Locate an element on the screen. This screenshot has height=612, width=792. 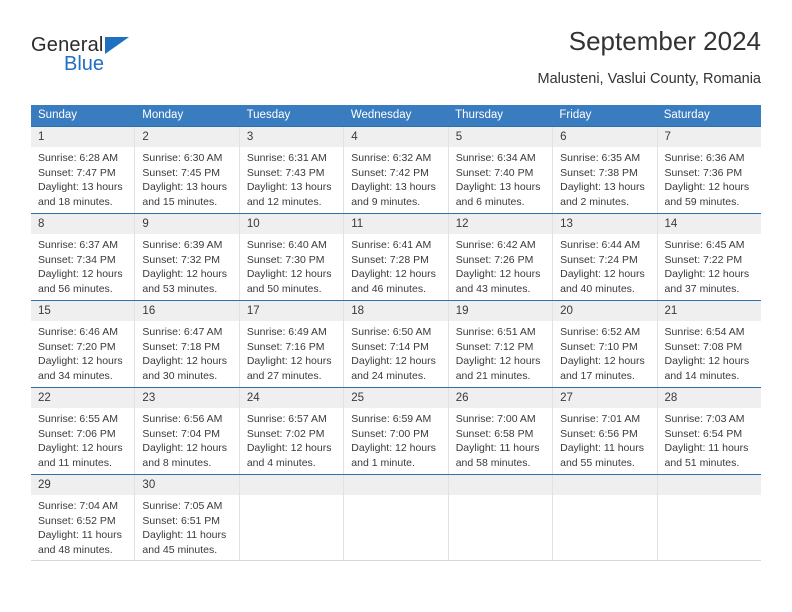
sunset-text: Sunset: 6:51 PM is located at coordinates (181, 520).